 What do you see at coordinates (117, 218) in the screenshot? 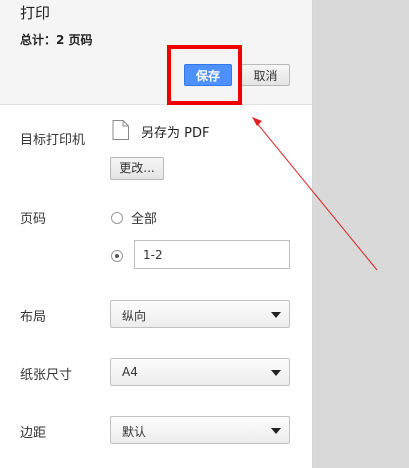
I see `pages-all-radio` at bounding box center [117, 218].